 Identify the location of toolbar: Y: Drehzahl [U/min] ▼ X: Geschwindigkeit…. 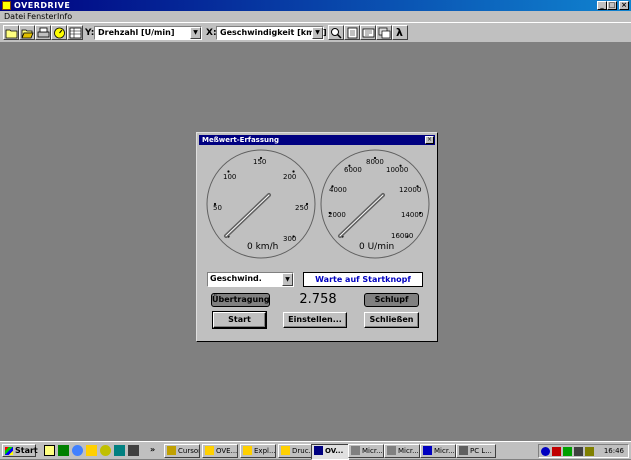
(315, 32).